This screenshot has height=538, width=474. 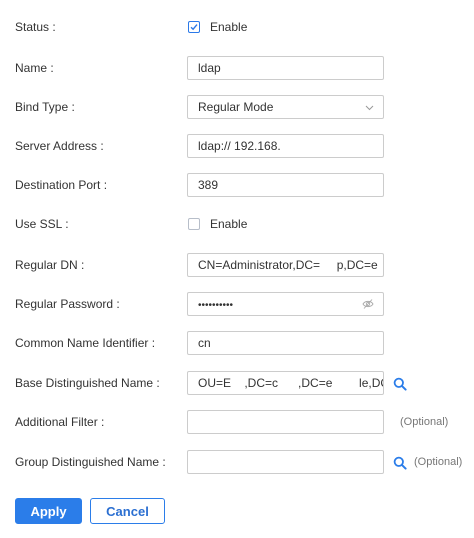 What do you see at coordinates (229, 27) in the screenshot?
I see `status-enable-label: Enable` at bounding box center [229, 27].